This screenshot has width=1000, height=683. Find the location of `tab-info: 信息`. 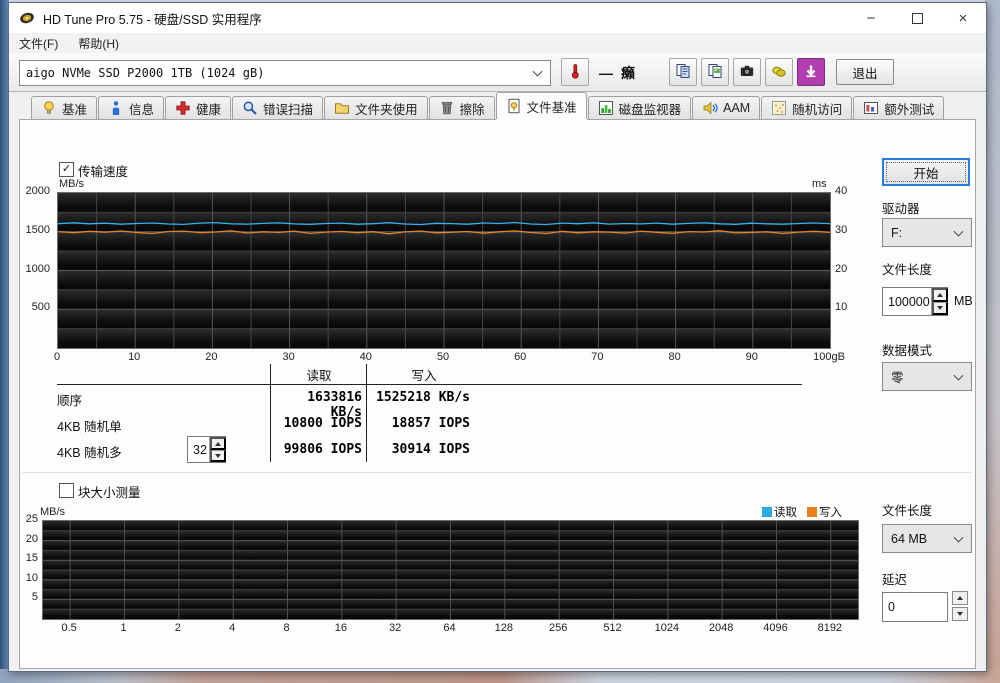

tab-info: 信息 is located at coordinates (131, 107).